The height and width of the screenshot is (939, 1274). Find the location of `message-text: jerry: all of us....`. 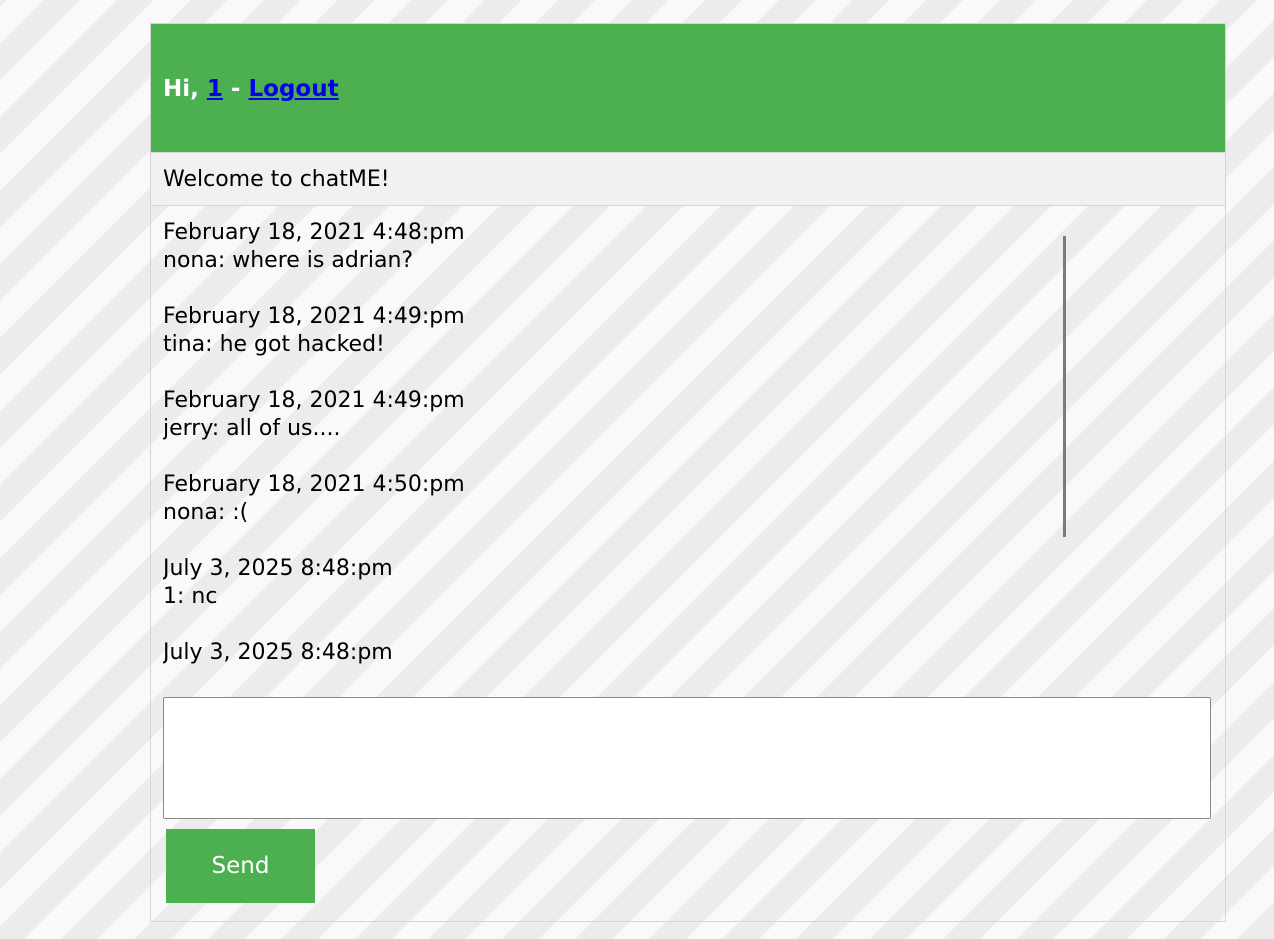

message-text: jerry: all of us.... is located at coordinates (252, 428).